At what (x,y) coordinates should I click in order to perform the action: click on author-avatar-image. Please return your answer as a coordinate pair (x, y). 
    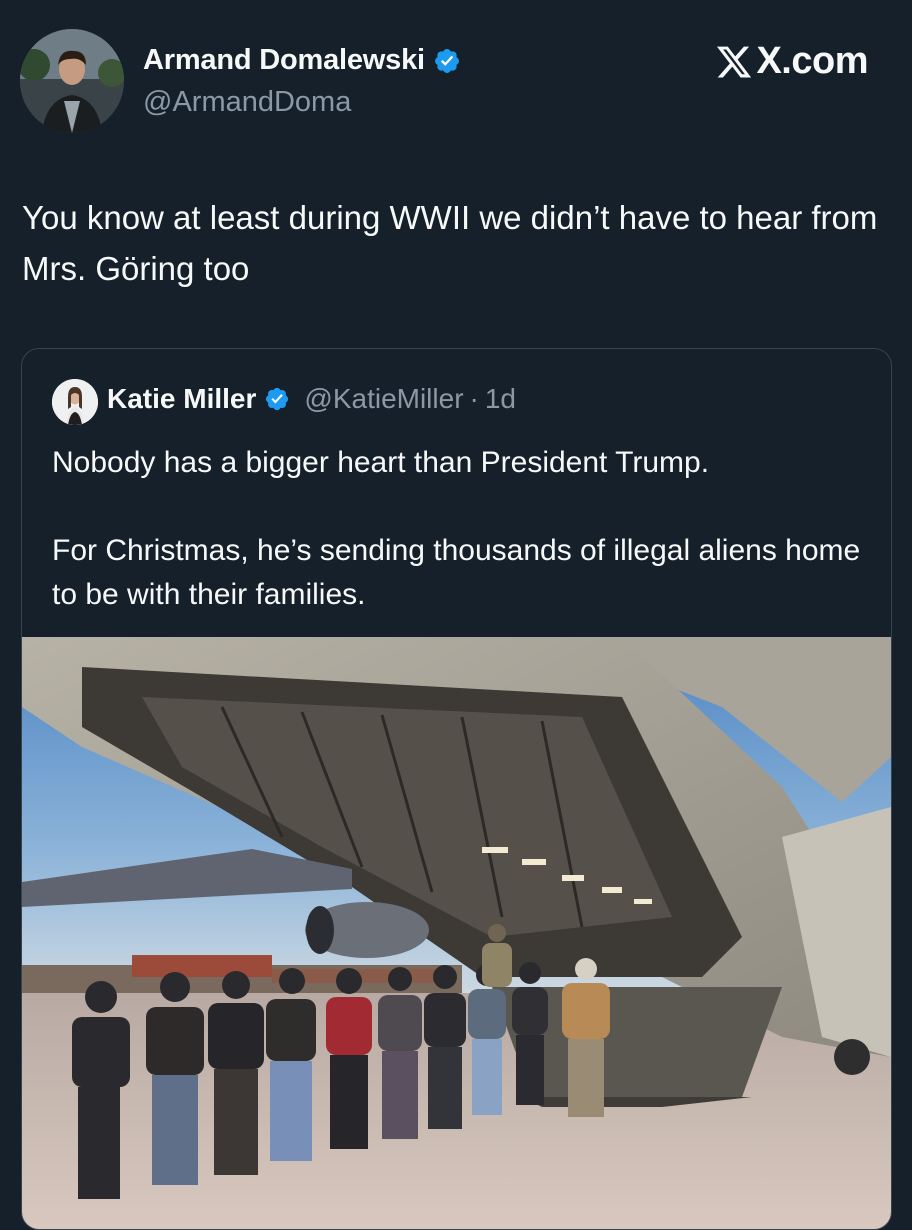
    Looking at the image, I should click on (72, 81).